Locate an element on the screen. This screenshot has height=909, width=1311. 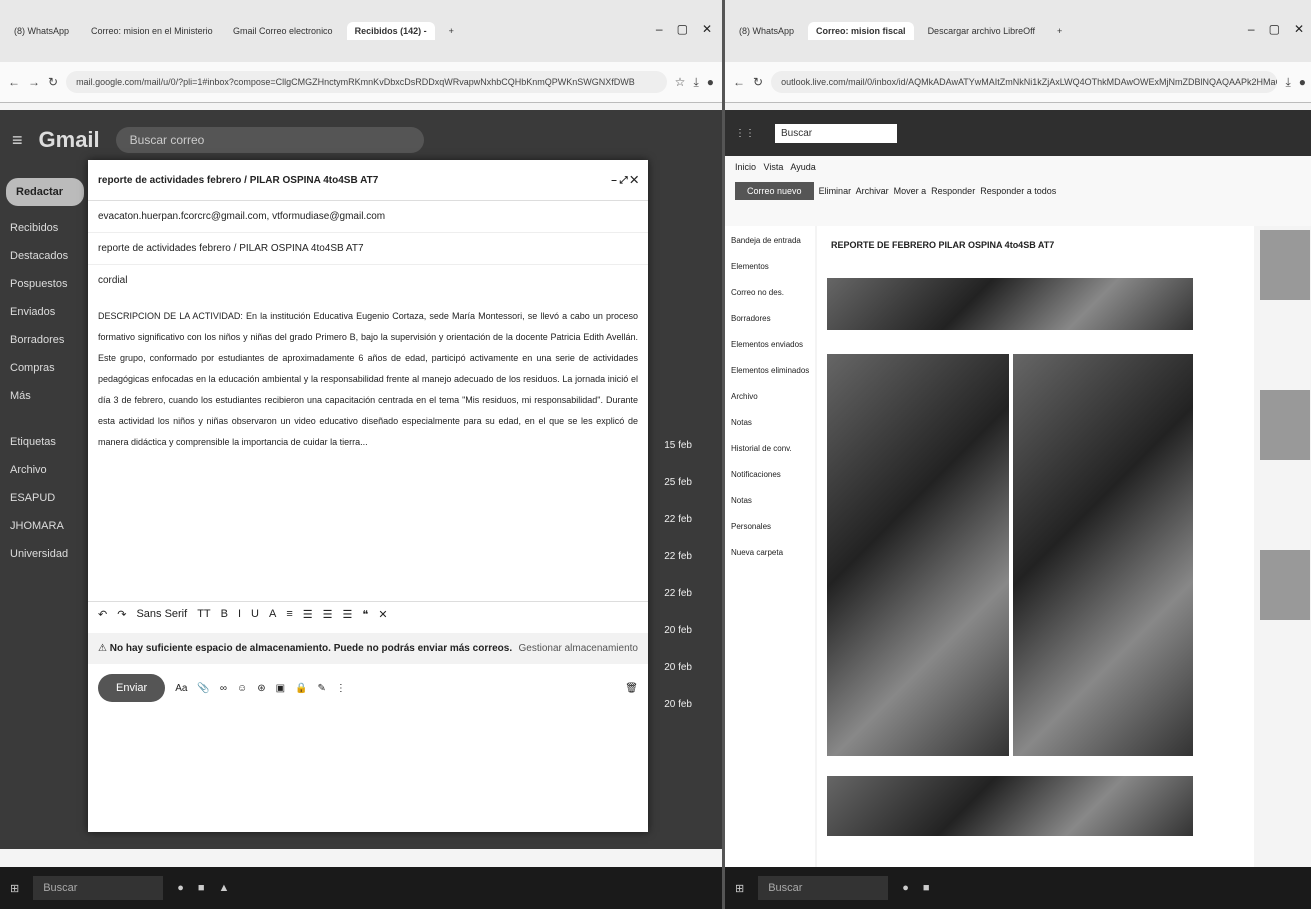
archive-button: Archivar is located at coordinates (872, 191).